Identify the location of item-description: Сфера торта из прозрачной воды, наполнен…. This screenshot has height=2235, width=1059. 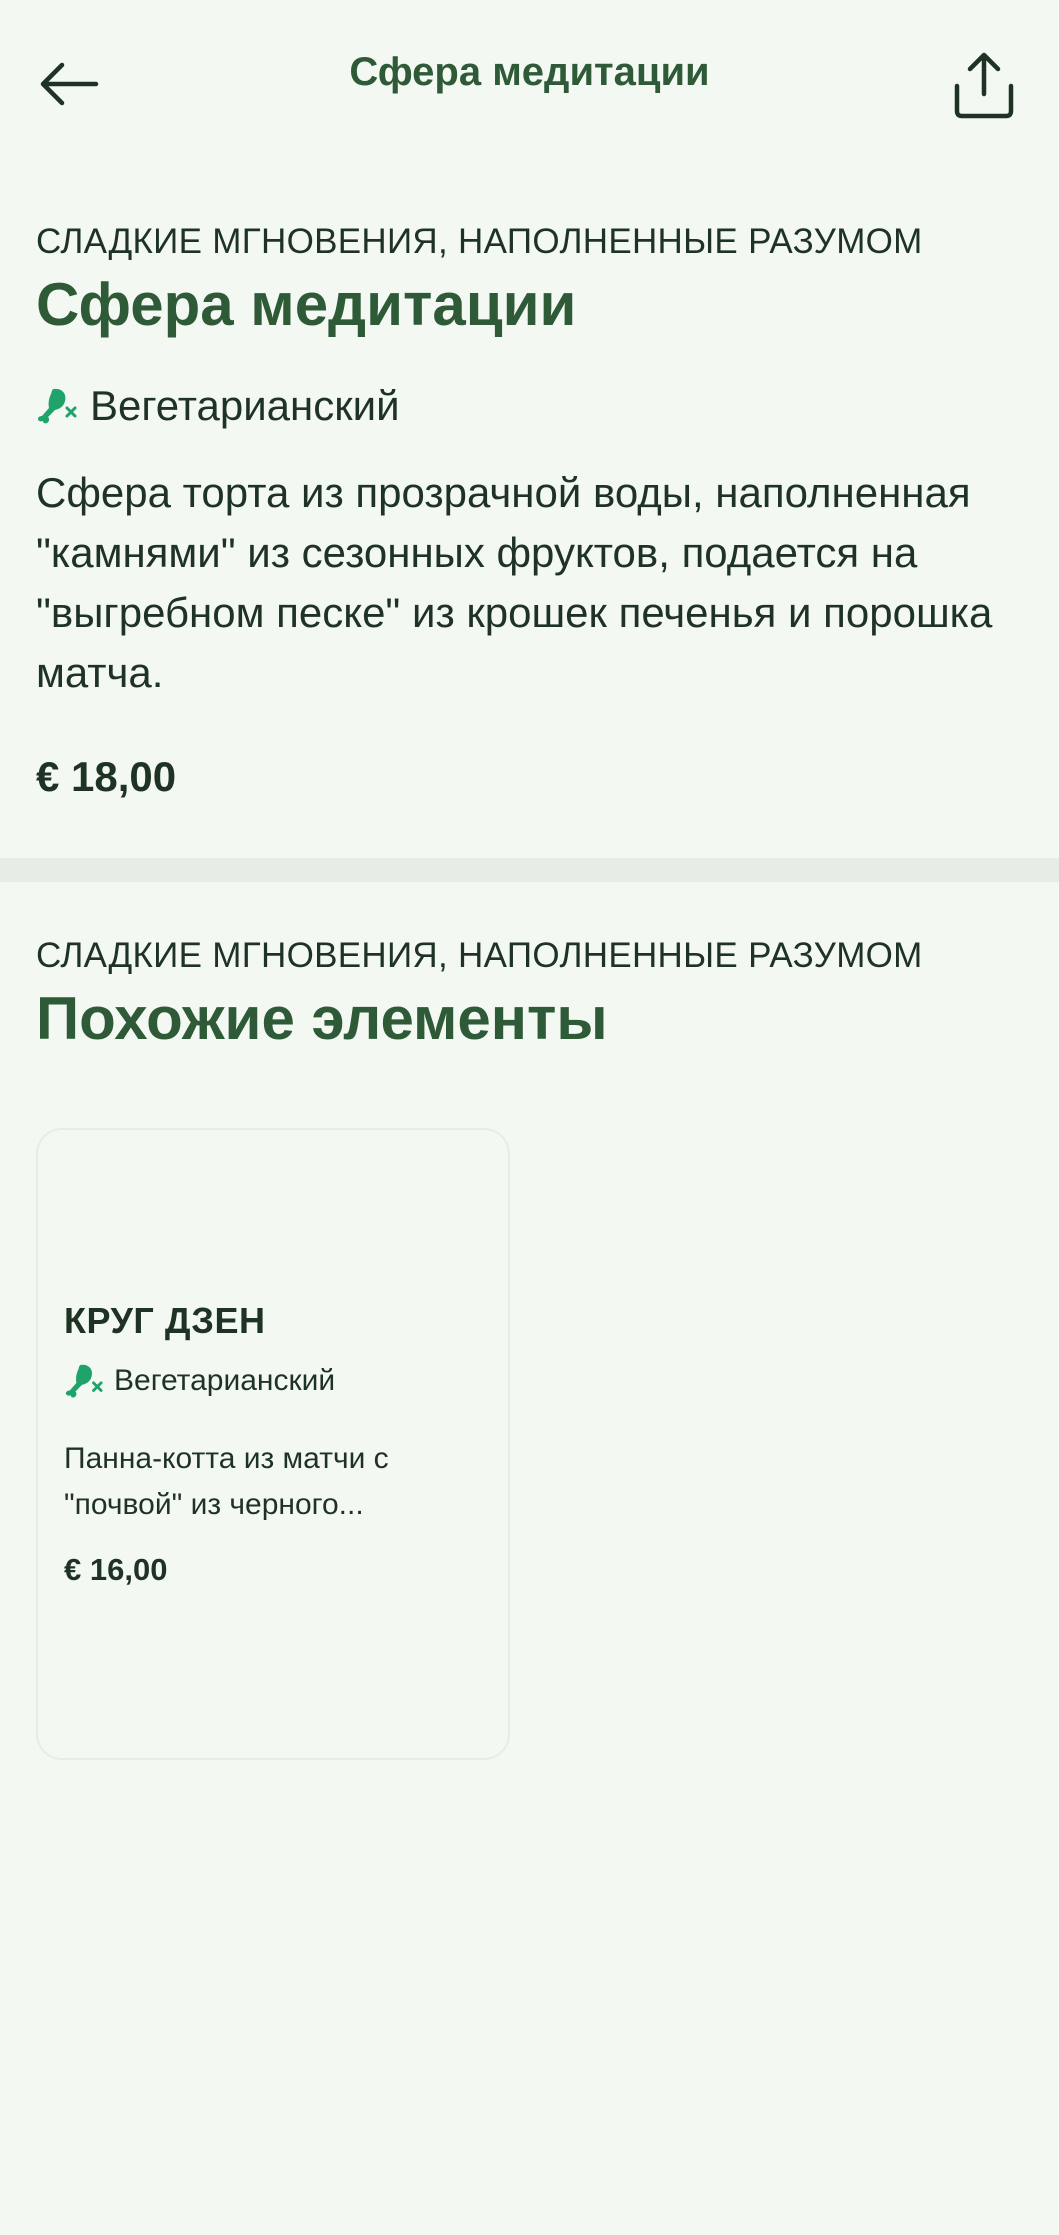
(514, 582).